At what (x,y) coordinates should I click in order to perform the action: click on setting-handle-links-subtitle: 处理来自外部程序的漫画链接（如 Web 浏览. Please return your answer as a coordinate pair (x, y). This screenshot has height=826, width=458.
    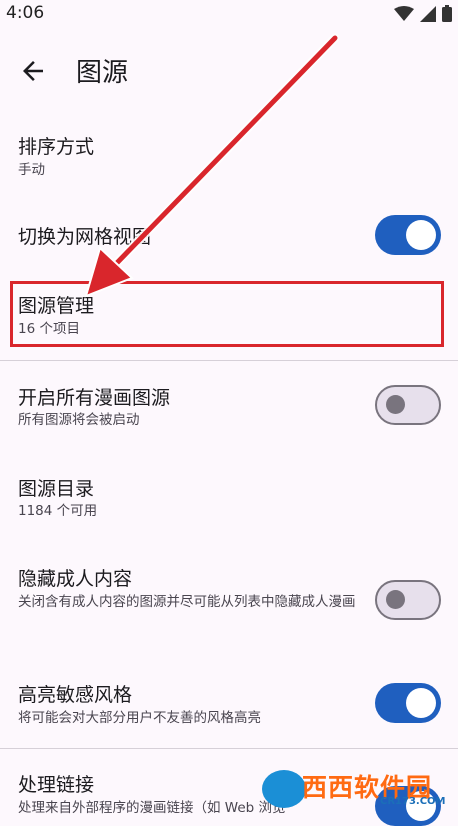
    Looking at the image, I should click on (152, 808).